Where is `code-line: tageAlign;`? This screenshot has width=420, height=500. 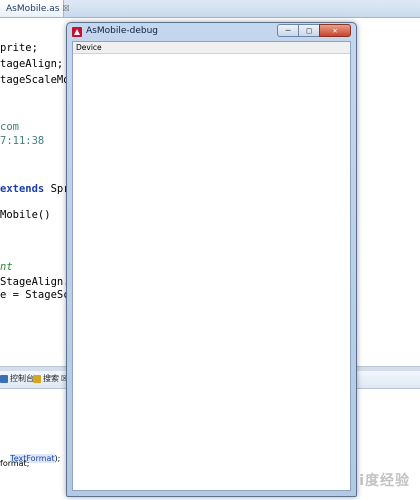 code-line: tageAlign; is located at coordinates (32, 64).